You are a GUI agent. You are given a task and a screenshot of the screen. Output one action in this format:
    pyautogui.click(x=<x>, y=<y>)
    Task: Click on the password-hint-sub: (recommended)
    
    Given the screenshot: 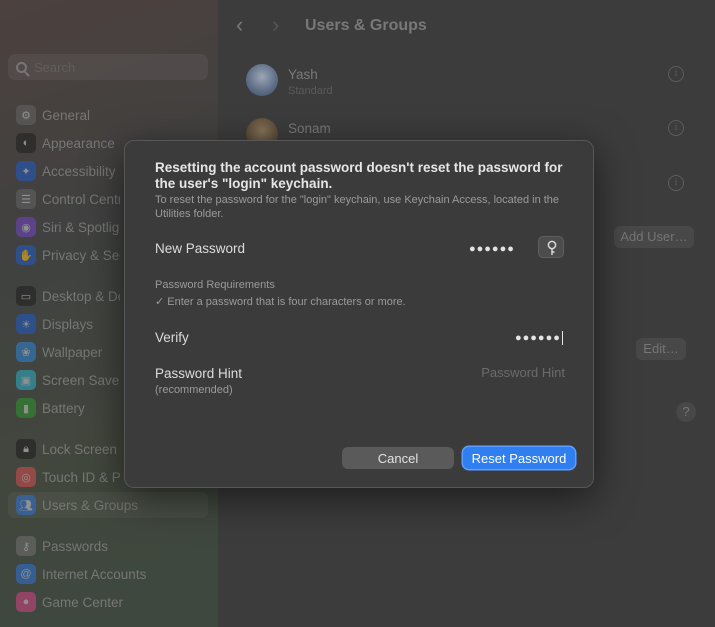 What is the action you would take?
    pyautogui.click(x=194, y=390)
    